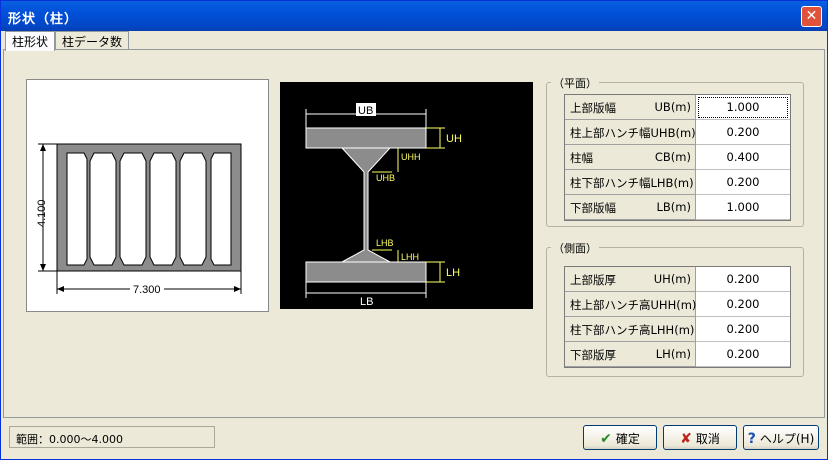  I want to click on cancel-button: ✘ 取消, so click(700, 437).